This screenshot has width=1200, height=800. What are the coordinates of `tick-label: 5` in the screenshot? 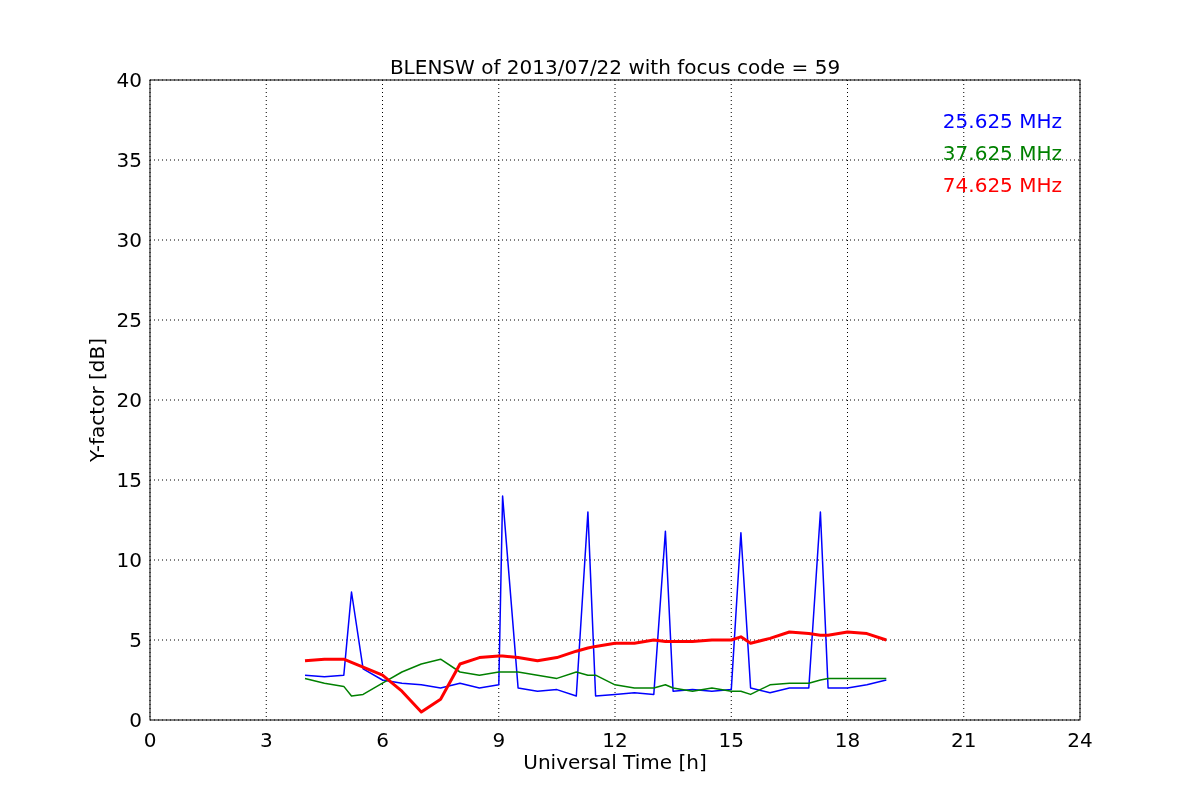 It's located at (135, 640).